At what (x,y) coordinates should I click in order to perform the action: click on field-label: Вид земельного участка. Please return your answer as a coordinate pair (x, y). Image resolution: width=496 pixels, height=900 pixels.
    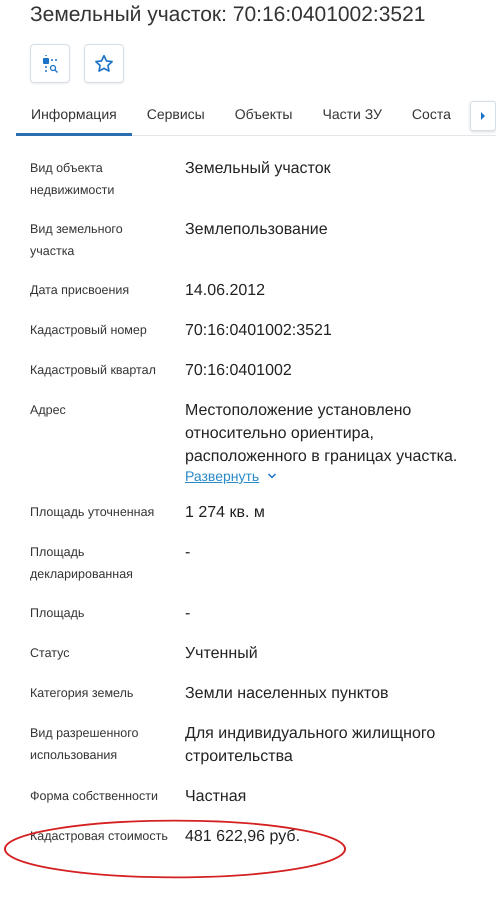
    Looking at the image, I should click on (77, 240).